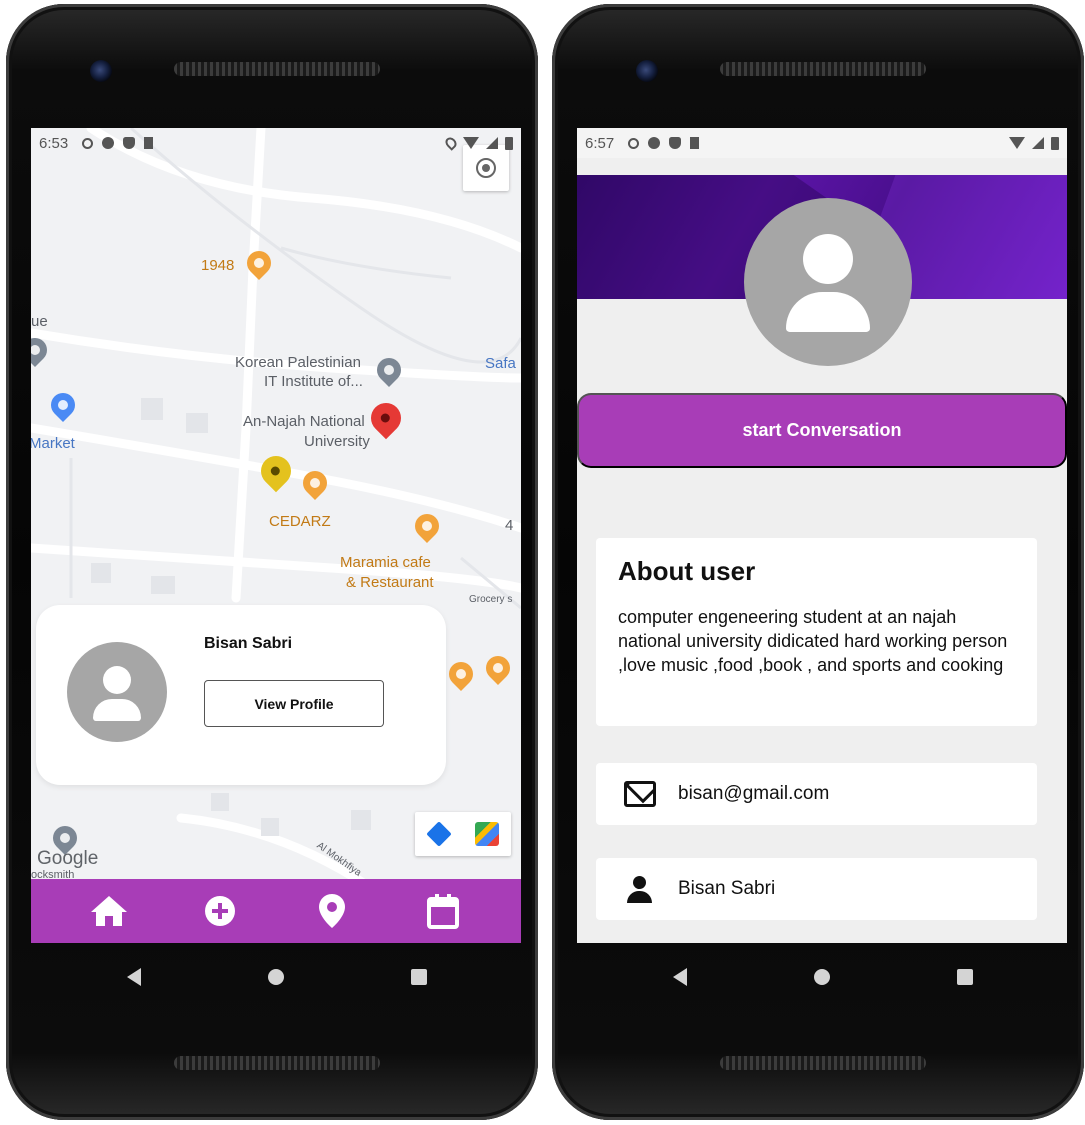 The image size is (1085, 1125). Describe the element at coordinates (54, 143) in the screenshot. I see `status-time: 6:53` at that location.